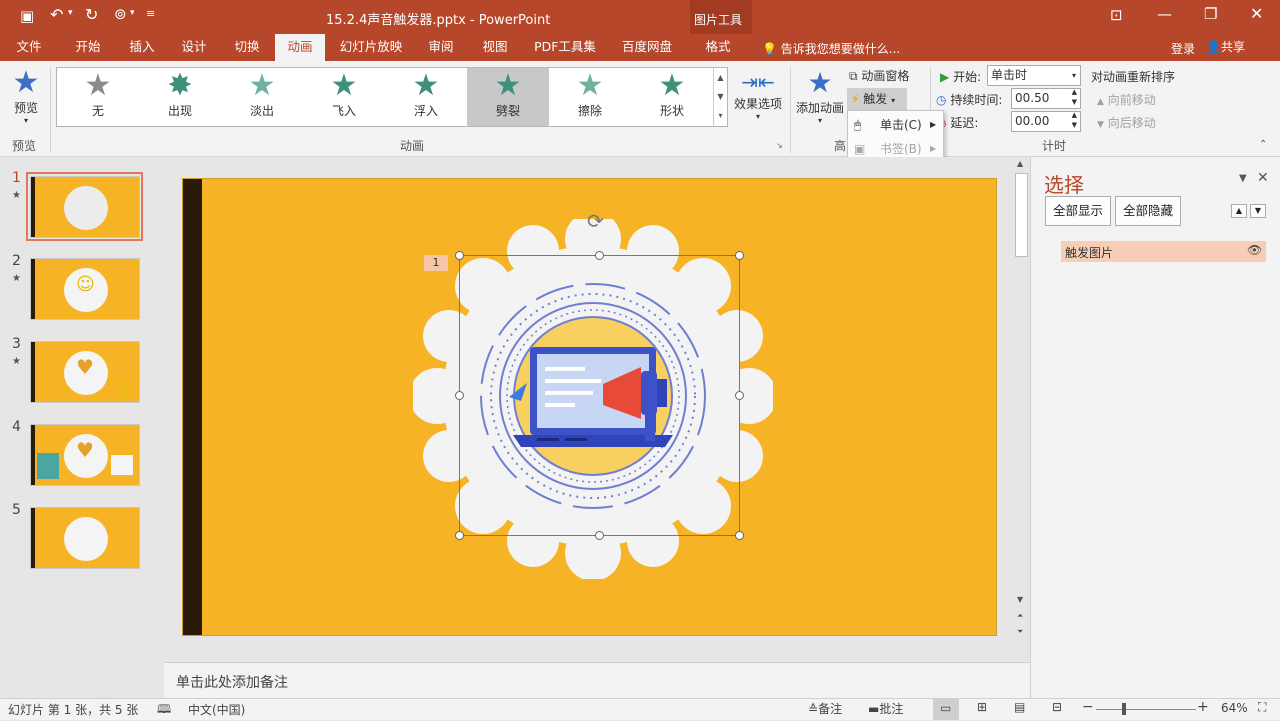  Describe the element at coordinates (216, 709) in the screenshot. I see `language-indicator: 中文(中国)` at that location.